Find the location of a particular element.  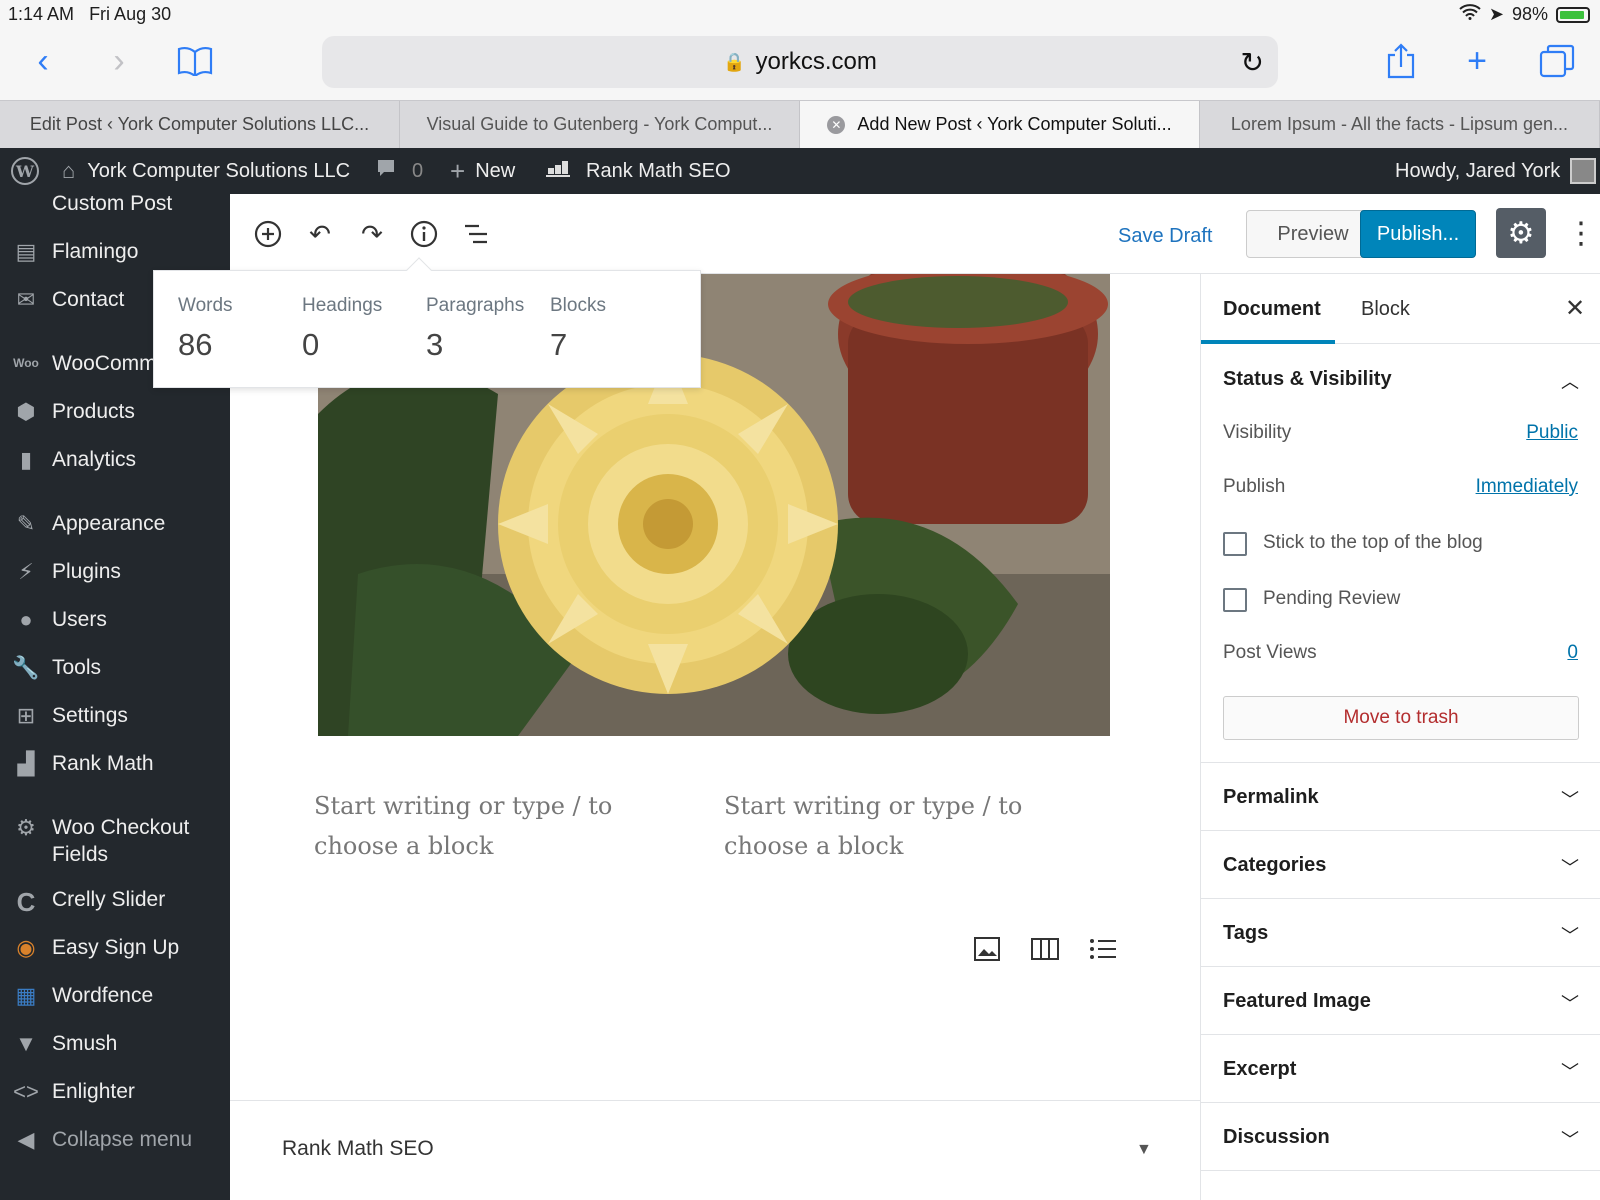

inserter-shortcuts is located at coordinates (1045, 949).